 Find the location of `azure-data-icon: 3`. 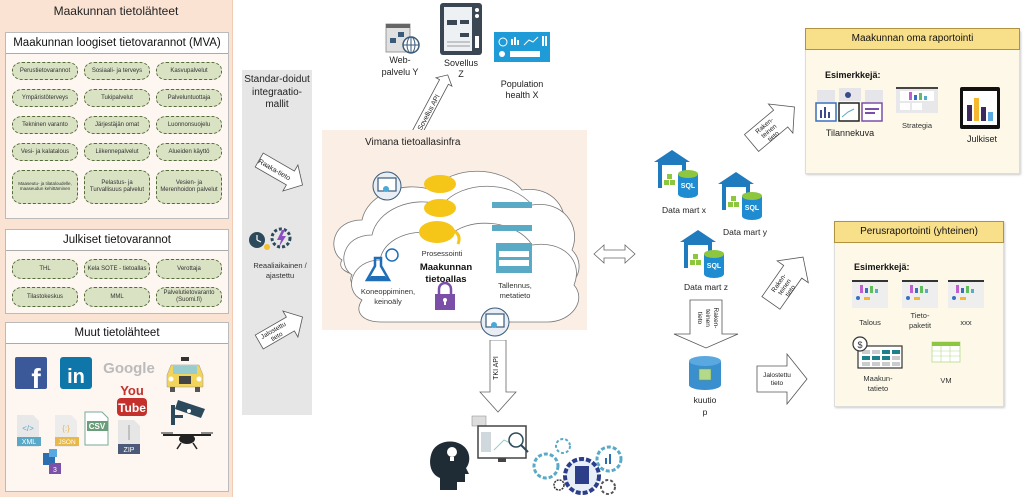

azure-data-icon: 3 is located at coordinates (52, 461).